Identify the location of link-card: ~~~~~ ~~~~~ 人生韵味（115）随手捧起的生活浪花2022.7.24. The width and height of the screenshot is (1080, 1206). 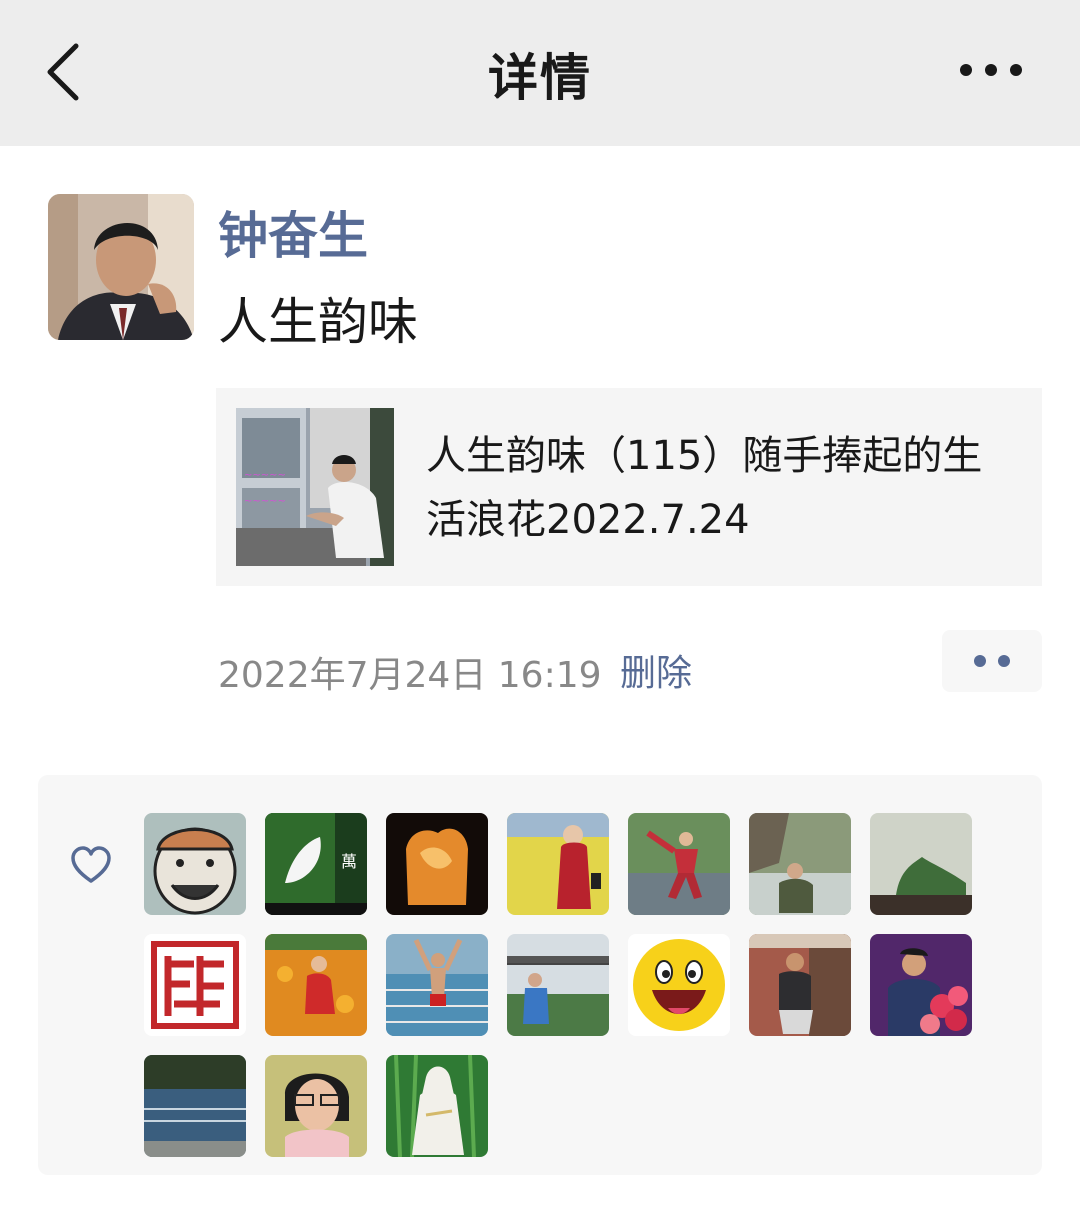
(629, 487).